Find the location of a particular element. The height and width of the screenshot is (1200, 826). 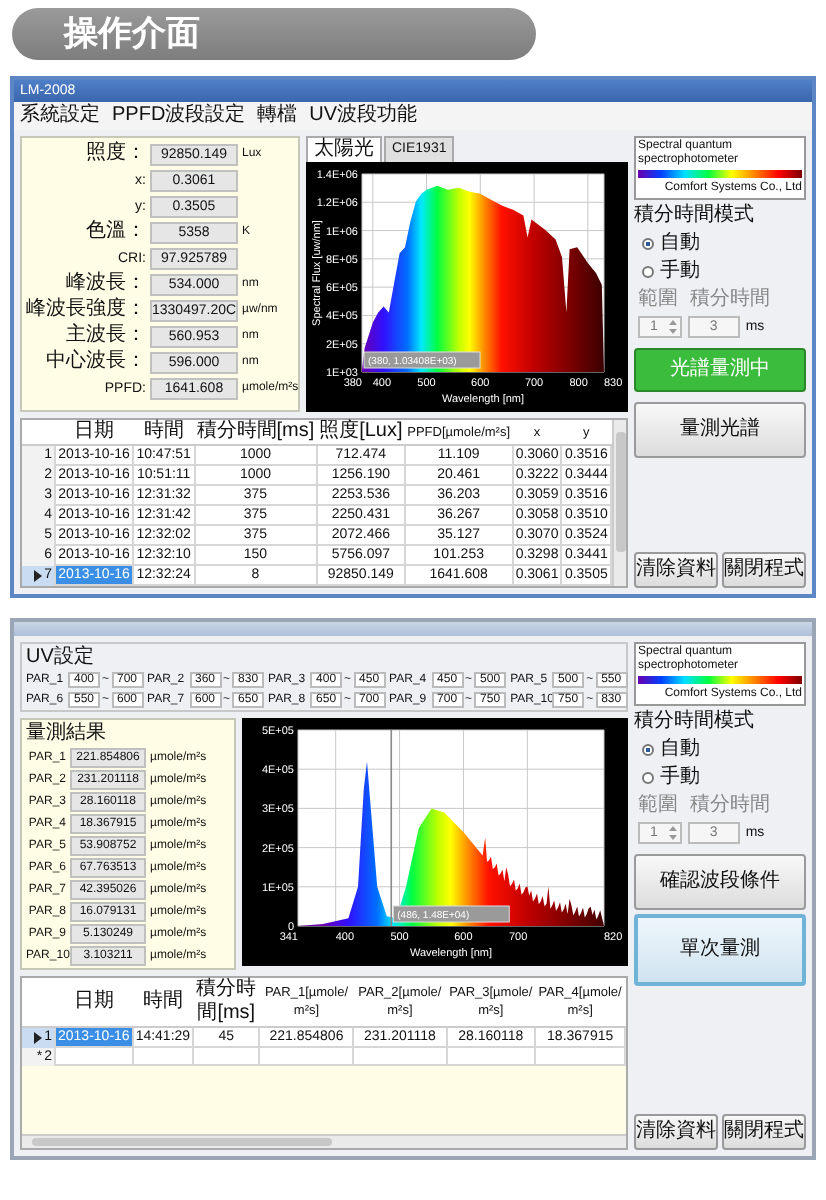

field-label: 主波長： is located at coordinates (105, 336).